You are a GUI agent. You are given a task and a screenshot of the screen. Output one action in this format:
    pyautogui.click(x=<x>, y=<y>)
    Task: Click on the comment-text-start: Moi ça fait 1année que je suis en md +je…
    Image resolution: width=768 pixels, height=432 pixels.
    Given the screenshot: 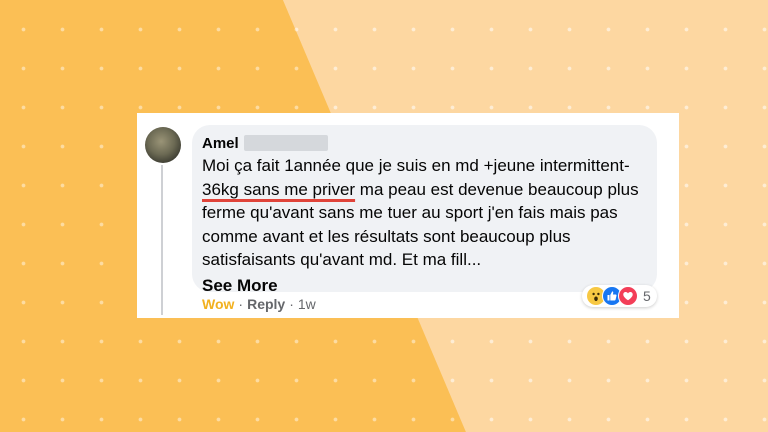 What is the action you would take?
    pyautogui.click(x=416, y=165)
    